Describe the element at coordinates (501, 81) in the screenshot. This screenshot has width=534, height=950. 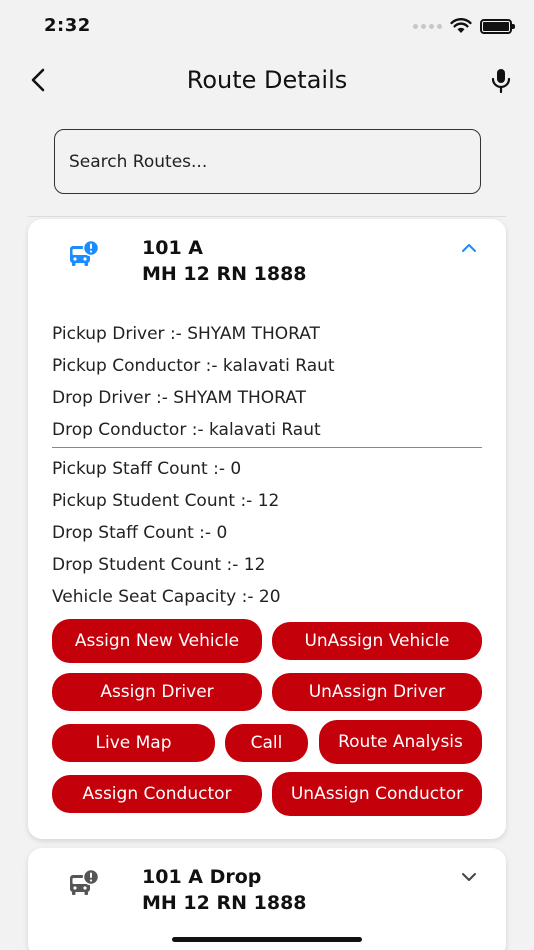
I see `microphone-icon` at that location.